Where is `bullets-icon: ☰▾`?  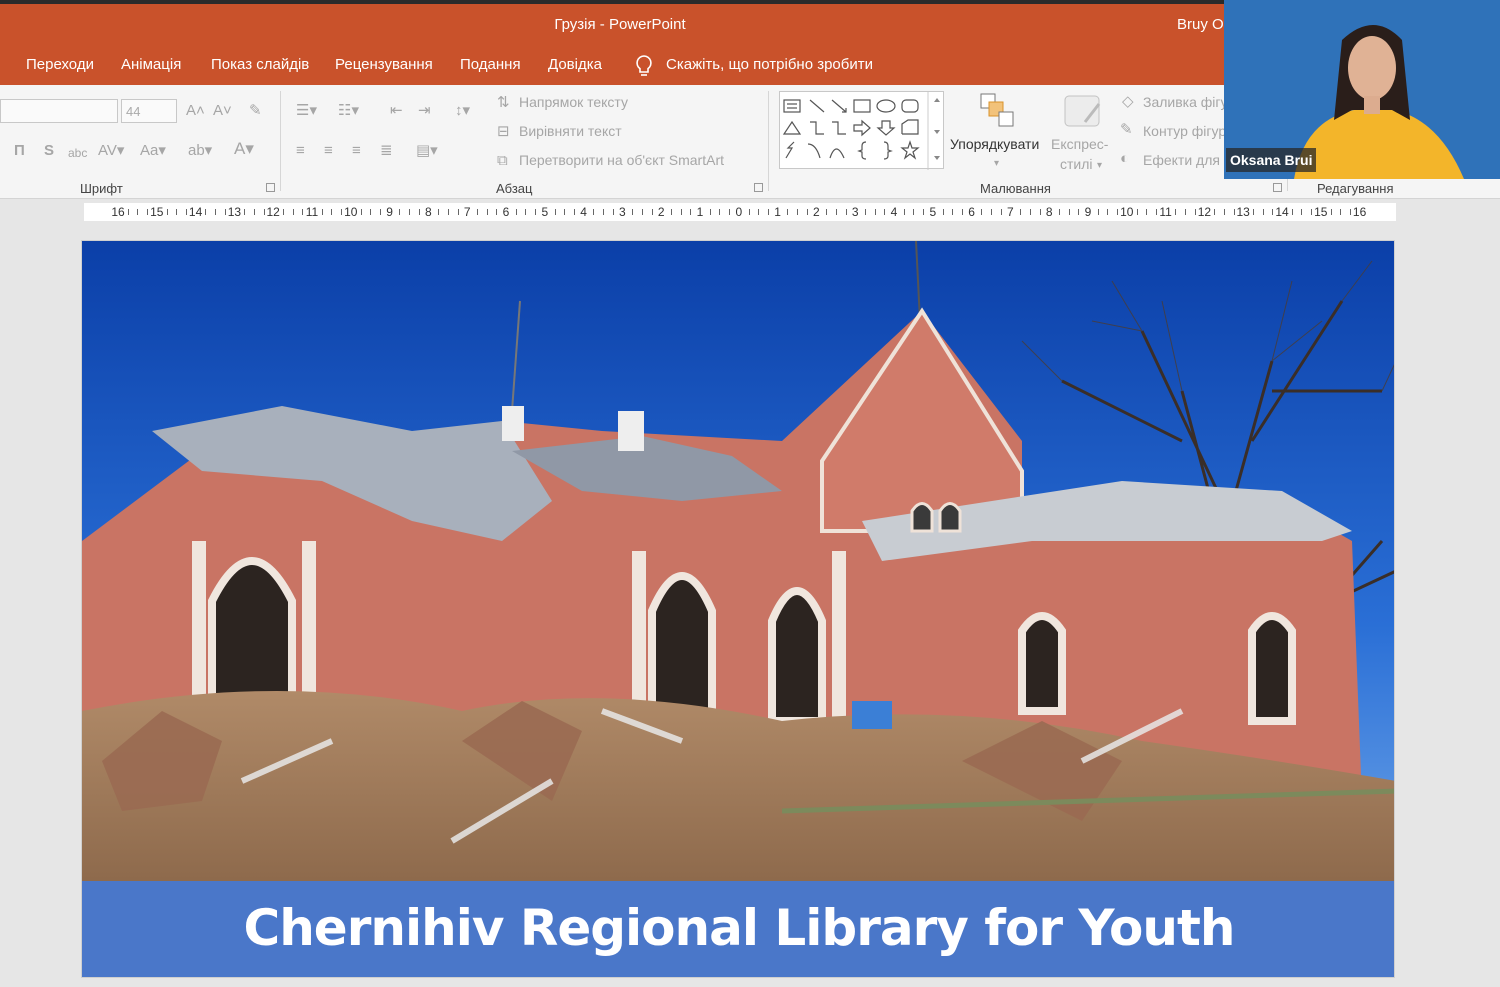 bullets-icon: ☰▾ is located at coordinates (306, 111).